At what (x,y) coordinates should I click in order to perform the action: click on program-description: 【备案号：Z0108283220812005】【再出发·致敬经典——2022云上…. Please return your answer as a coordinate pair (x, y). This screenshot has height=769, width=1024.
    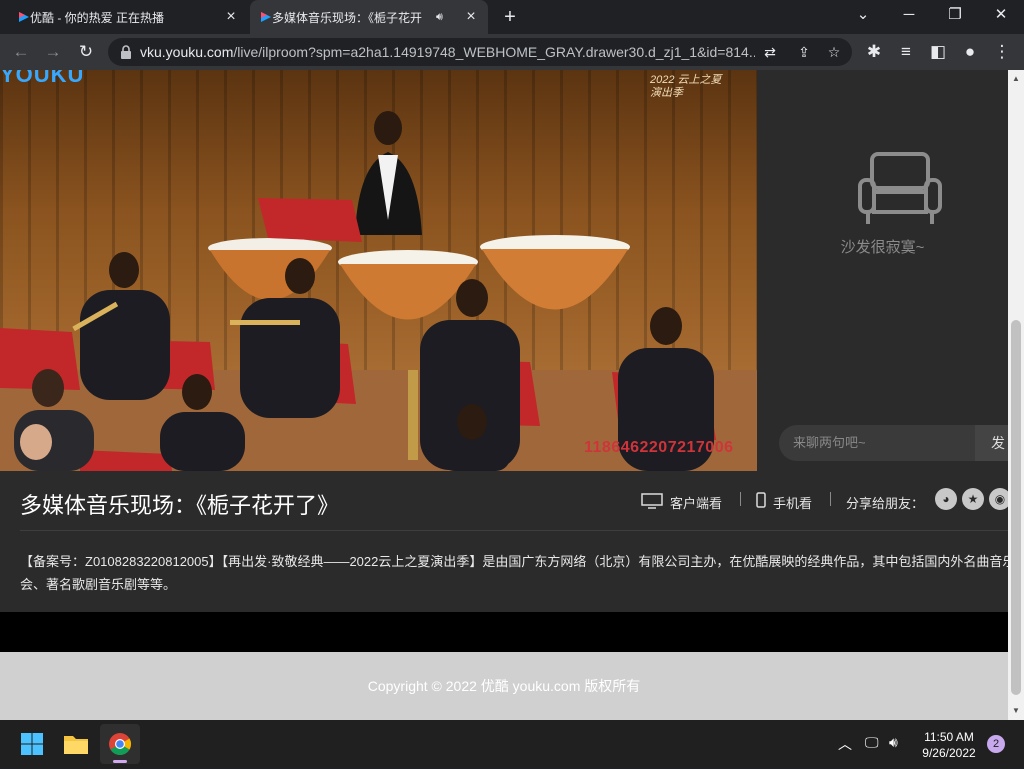
    Looking at the image, I should click on (514, 573).